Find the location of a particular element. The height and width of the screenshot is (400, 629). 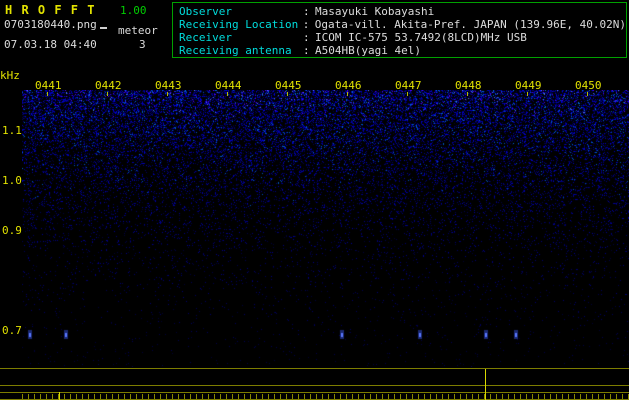

freq-unit-label: kHz is located at coordinates (10, 75).